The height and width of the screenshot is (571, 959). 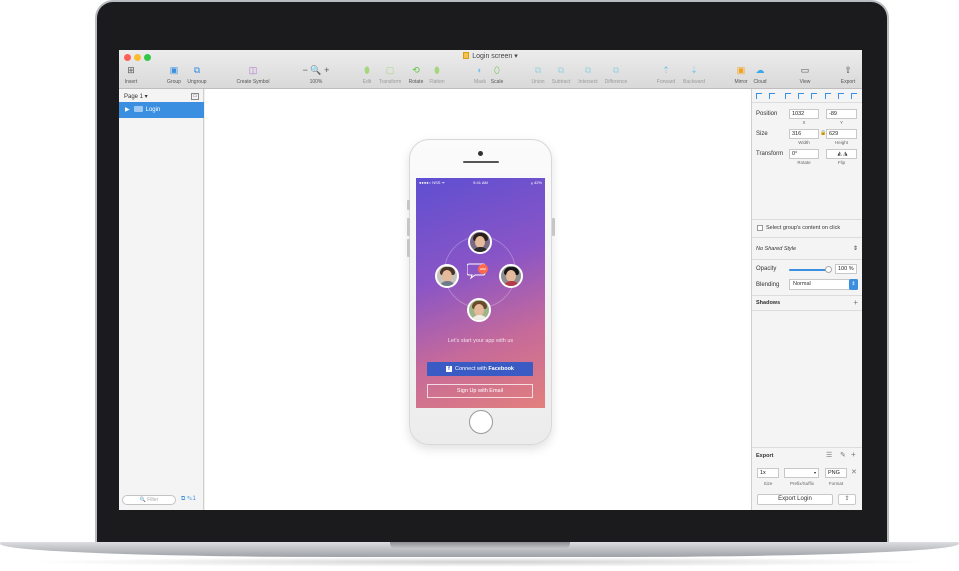 I want to click on ungroup-button: ⧉ Ungroup, so click(x=197, y=74).